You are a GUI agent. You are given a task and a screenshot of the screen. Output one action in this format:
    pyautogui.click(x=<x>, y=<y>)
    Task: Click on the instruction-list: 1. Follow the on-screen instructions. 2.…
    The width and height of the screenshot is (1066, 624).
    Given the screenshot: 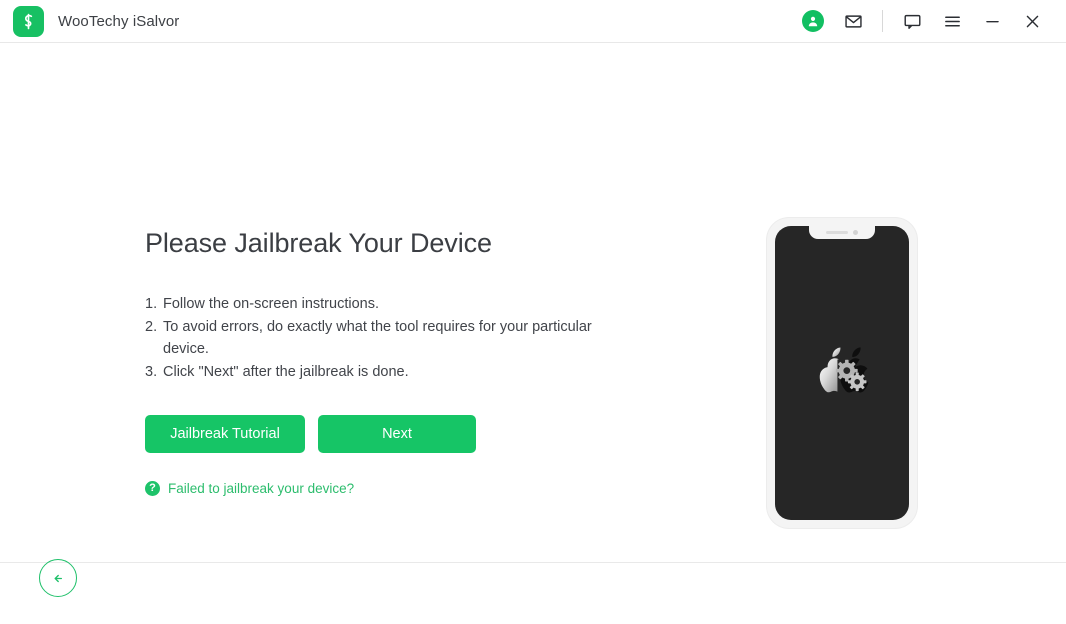 What is the action you would take?
    pyautogui.click(x=380, y=338)
    